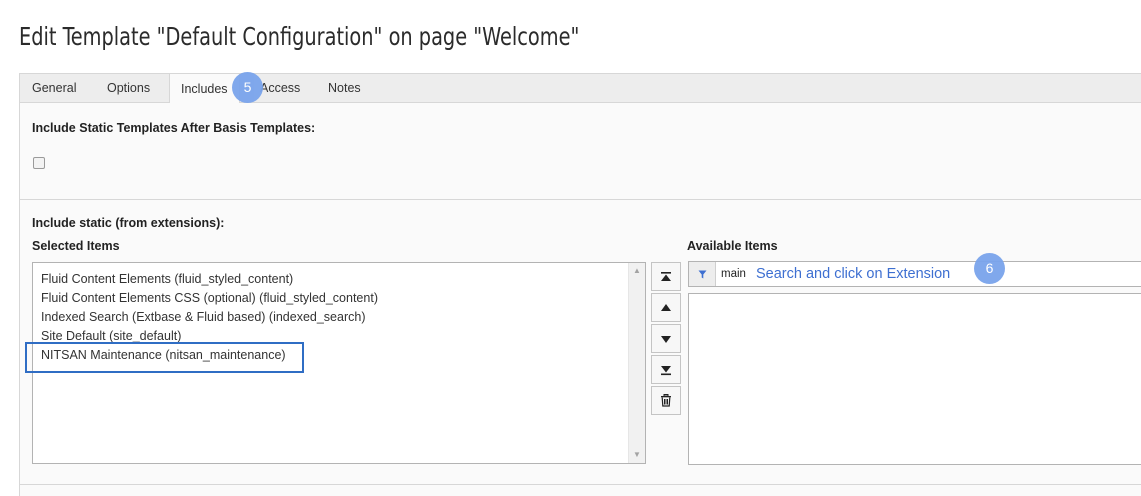 This screenshot has width=1141, height=496. I want to click on extensions-label: Include static (from extensions):, so click(128, 223).